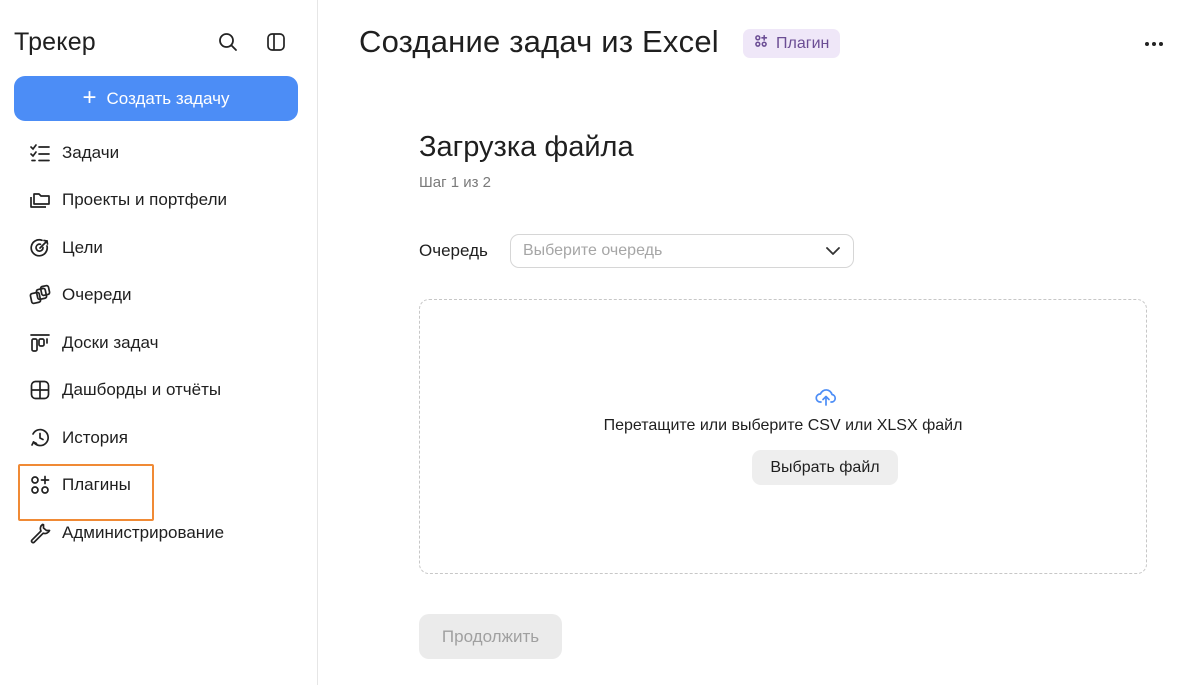 The height and width of the screenshot is (685, 1202). Describe the element at coordinates (96, 485) in the screenshot. I see `sidebar-item-label: Плагины` at that location.